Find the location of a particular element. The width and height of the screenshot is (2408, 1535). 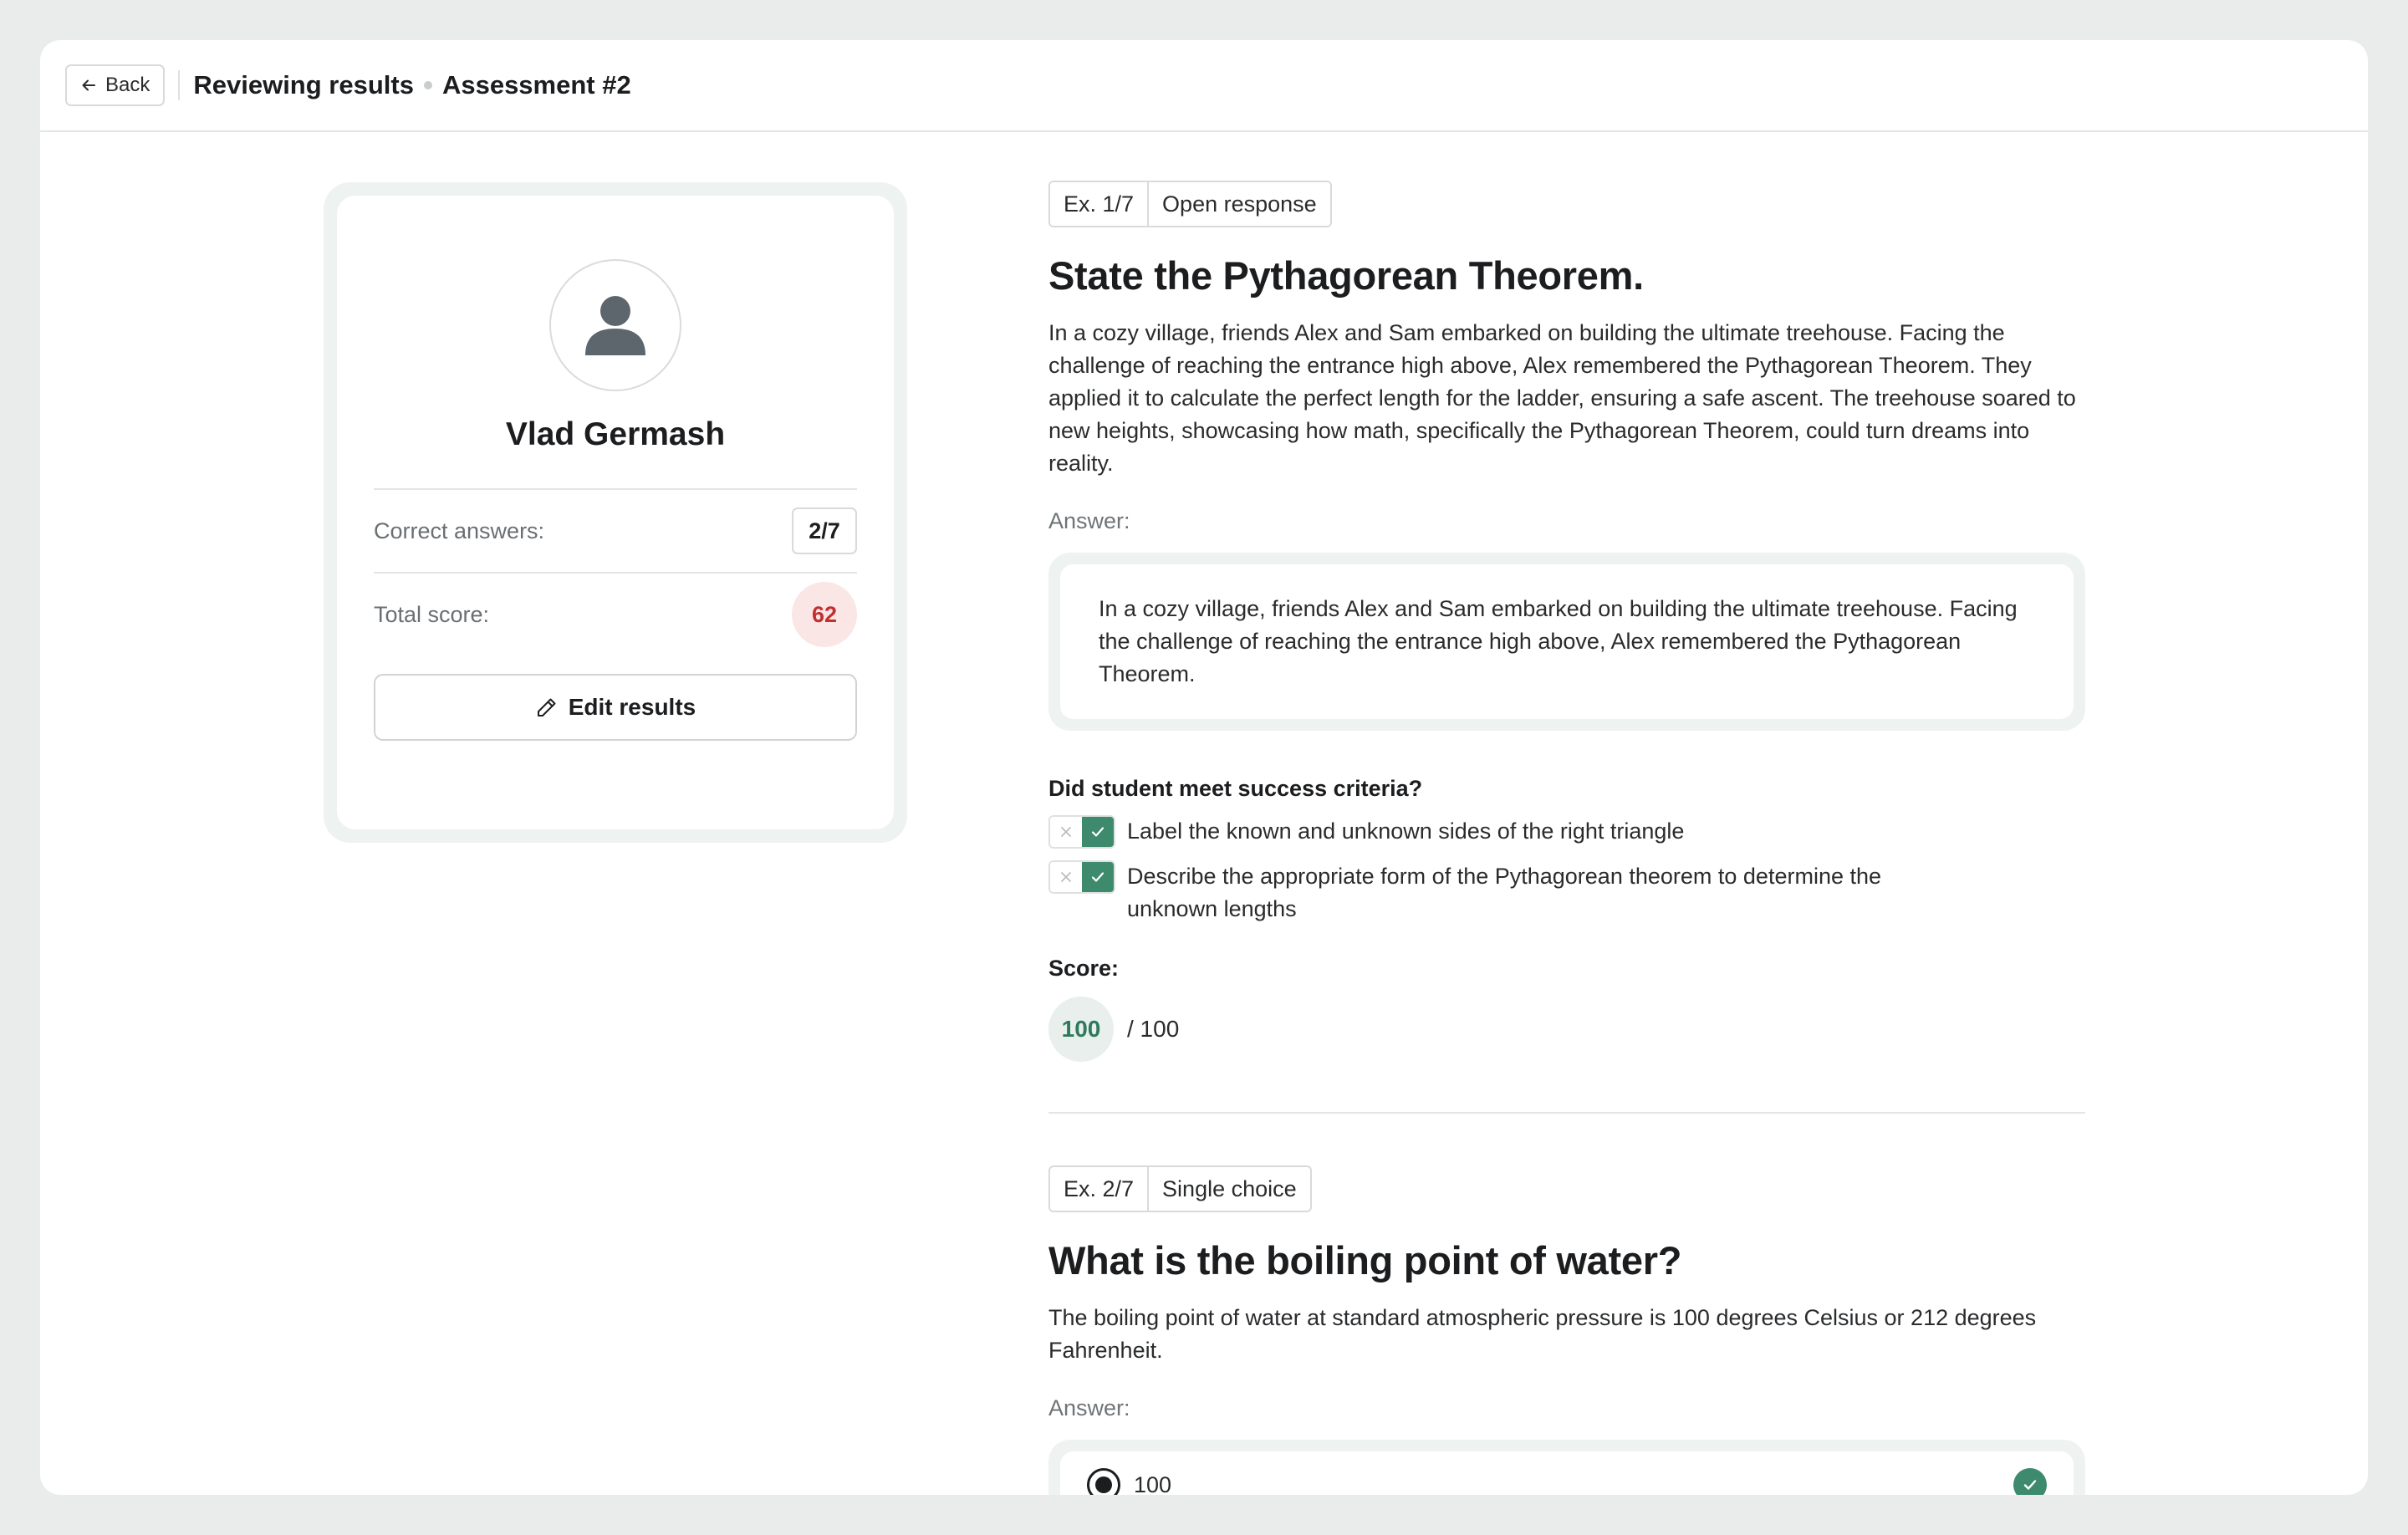

score-value: 100 is located at coordinates (1081, 1029).